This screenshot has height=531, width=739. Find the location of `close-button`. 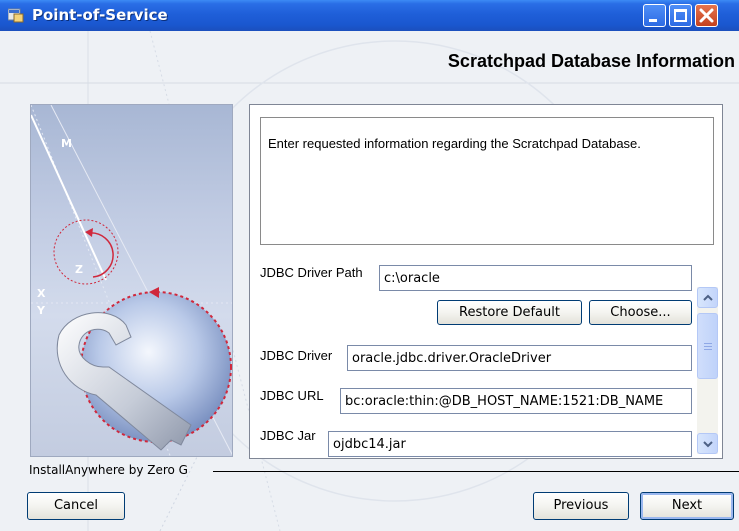

close-button is located at coordinates (706, 15).